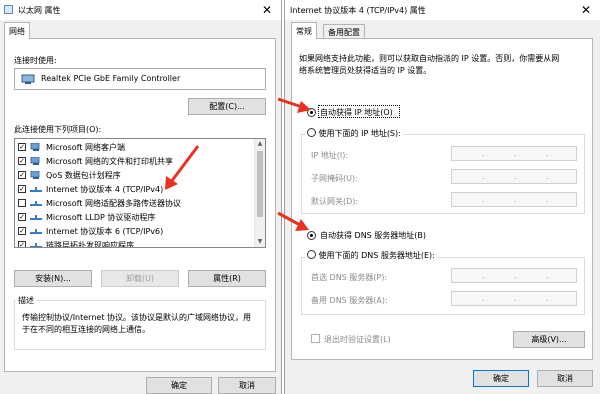 The image size is (600, 394). What do you see at coordinates (17, 30) in the screenshot?
I see `tab-network: 网络` at bounding box center [17, 30].